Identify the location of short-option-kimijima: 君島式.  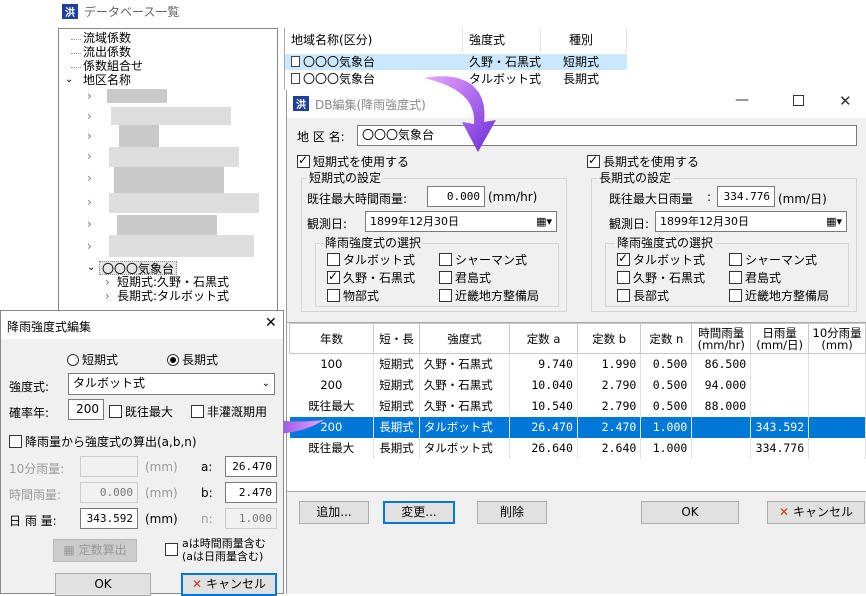
(465, 277).